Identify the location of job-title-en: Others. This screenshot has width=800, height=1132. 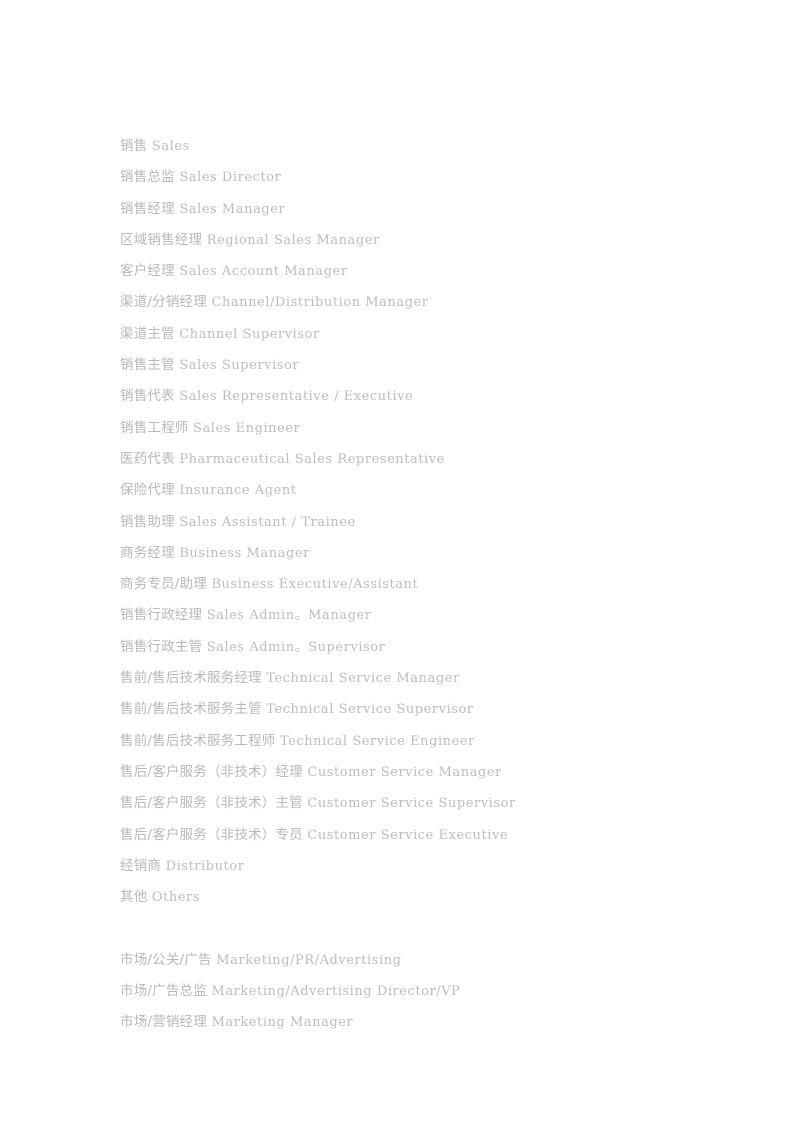
(176, 898).